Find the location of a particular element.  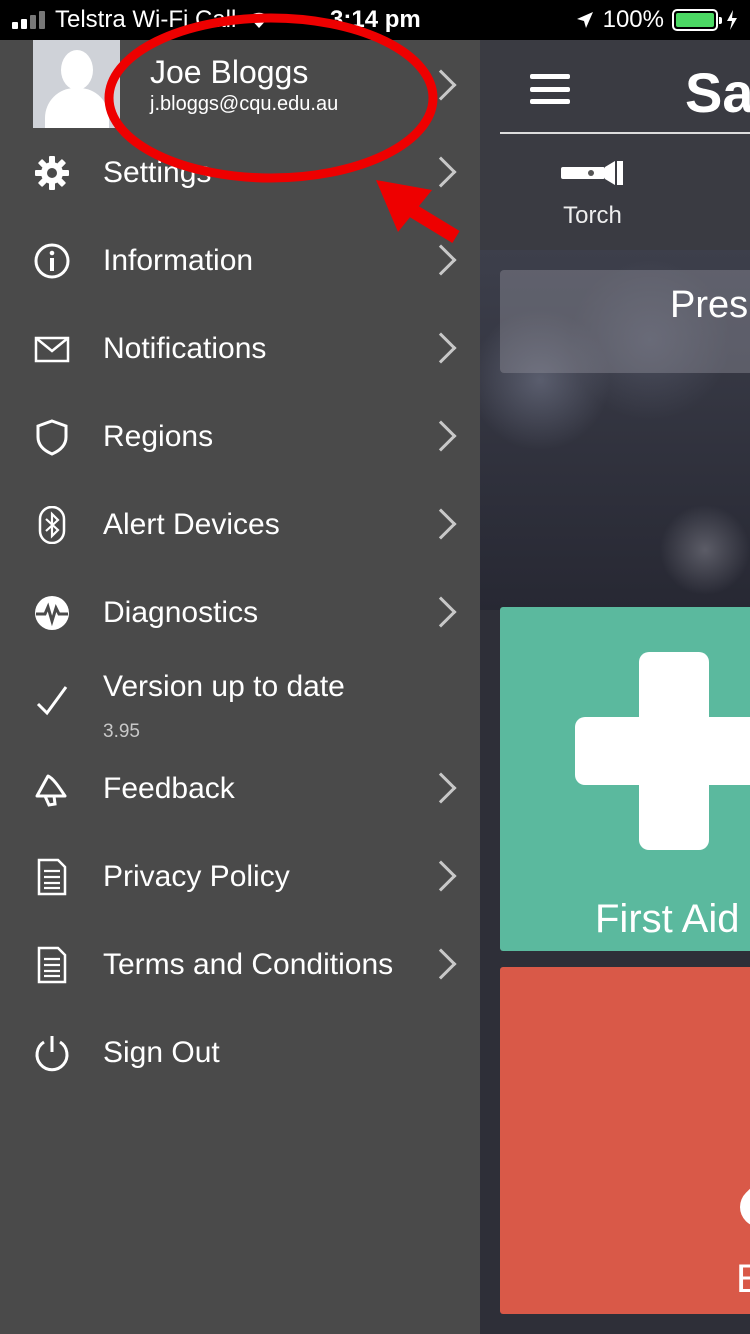

wifi-icon is located at coordinates (259, 20).